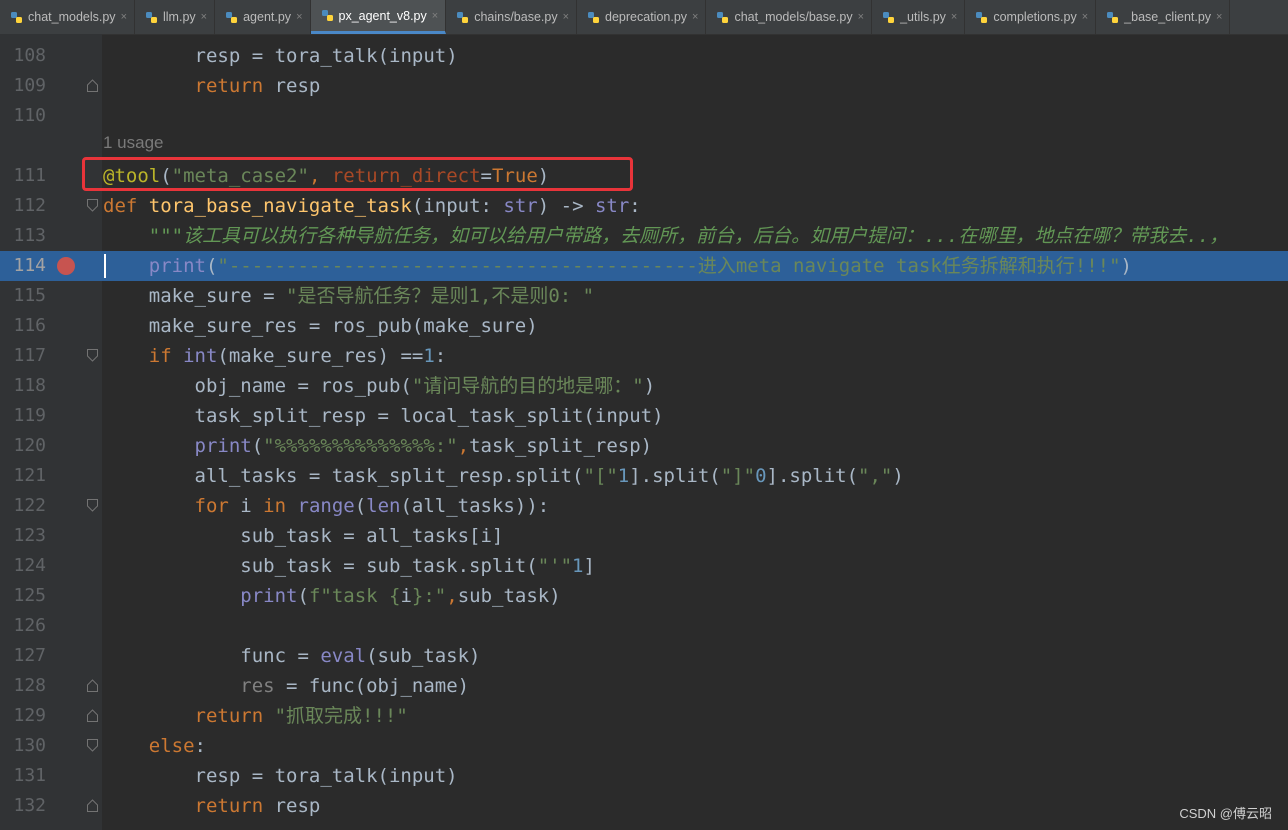  I want to click on tab-chains-base-py: chains/base.py ×, so click(512, 17).